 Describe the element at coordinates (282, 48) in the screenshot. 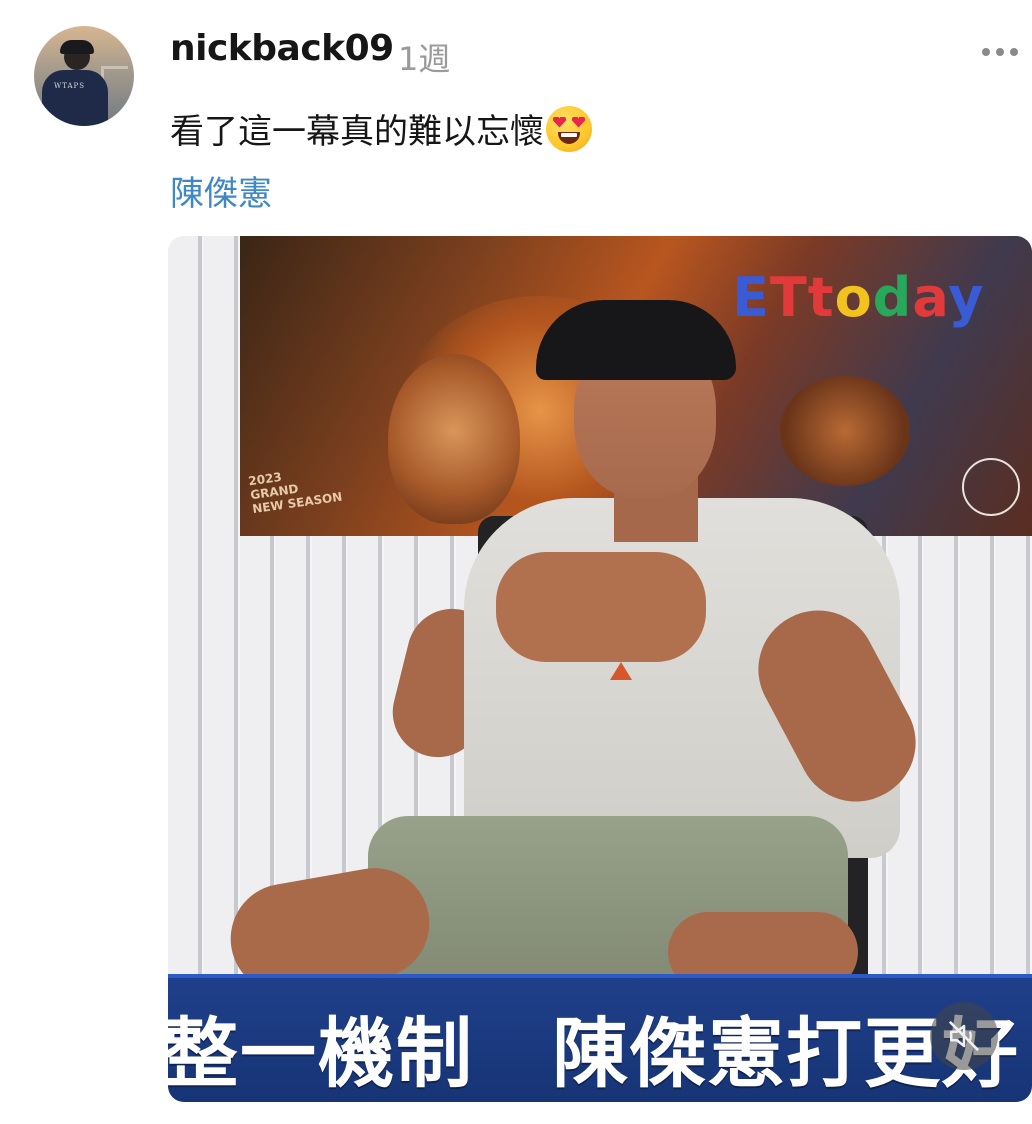

I see `username: nickback09` at that location.